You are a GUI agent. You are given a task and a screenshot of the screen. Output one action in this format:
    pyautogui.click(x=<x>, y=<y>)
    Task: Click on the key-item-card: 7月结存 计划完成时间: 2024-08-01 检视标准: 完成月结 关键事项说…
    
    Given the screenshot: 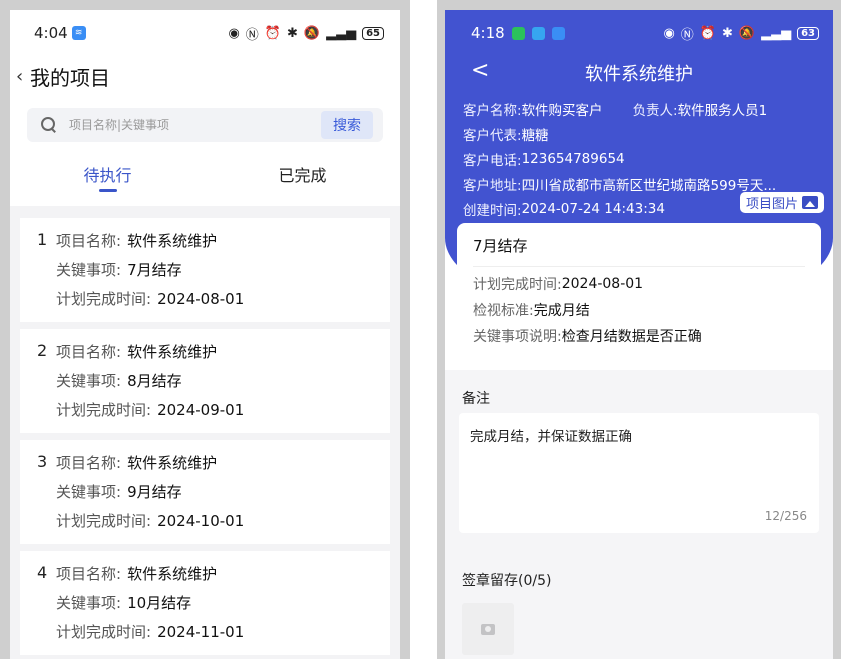 What is the action you would take?
    pyautogui.click(x=639, y=292)
    